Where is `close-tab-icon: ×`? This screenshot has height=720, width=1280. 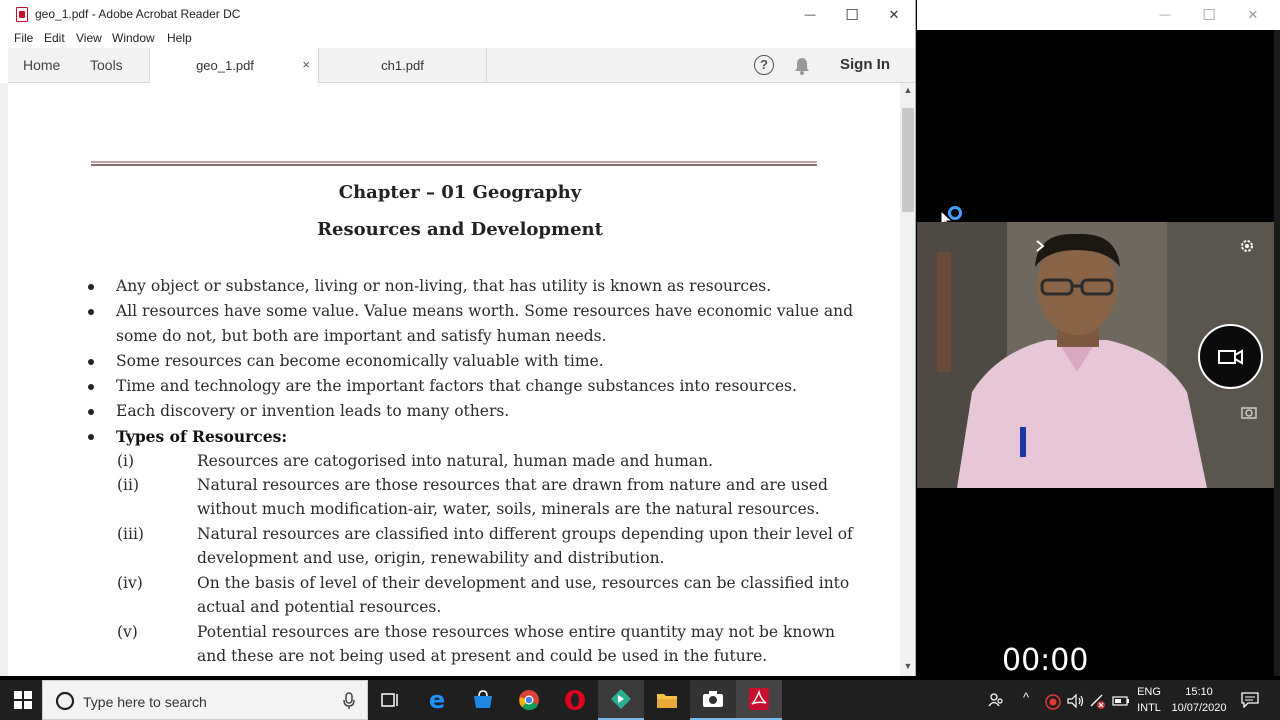
close-tab-icon: × is located at coordinates (306, 64).